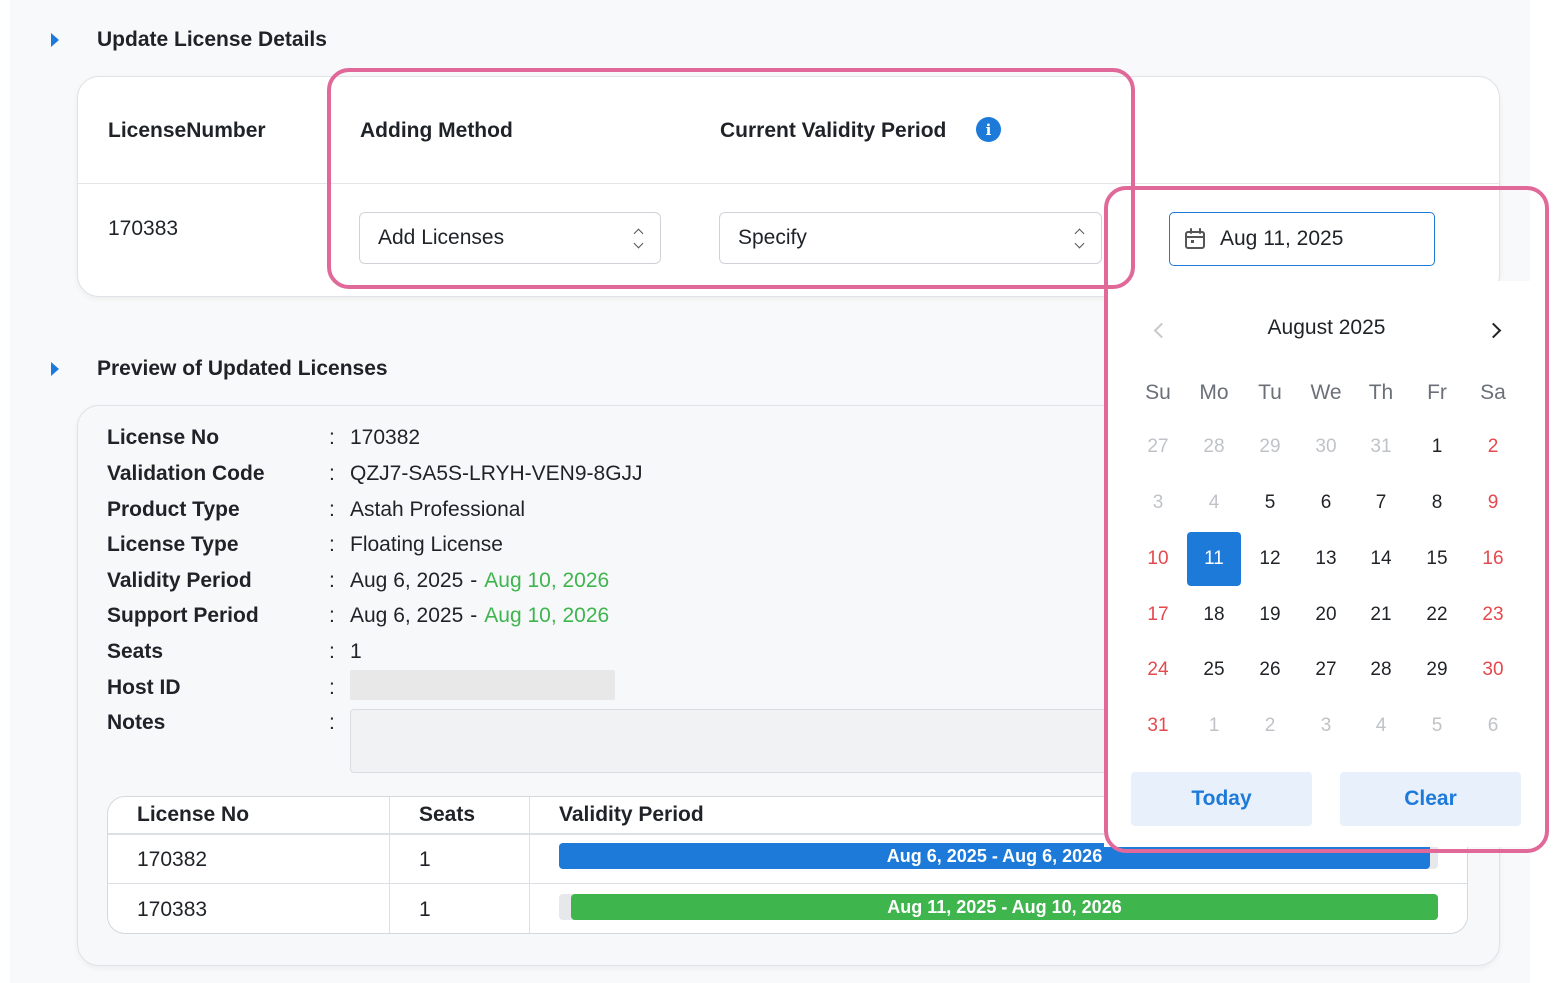  Describe the element at coordinates (385, 437) in the screenshot. I see `detail-value-license-no: 170382` at that location.